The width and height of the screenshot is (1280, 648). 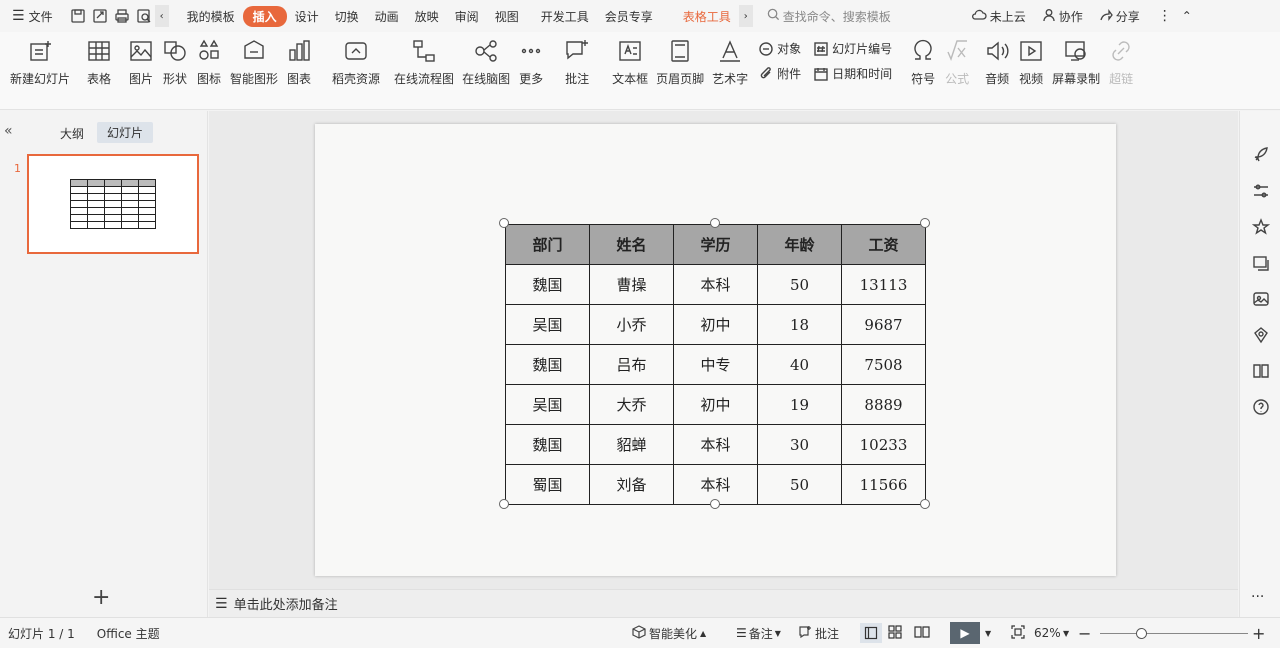 What do you see at coordinates (857, 16) in the screenshot?
I see `search-box: 查找命令、搜索模板` at bounding box center [857, 16].